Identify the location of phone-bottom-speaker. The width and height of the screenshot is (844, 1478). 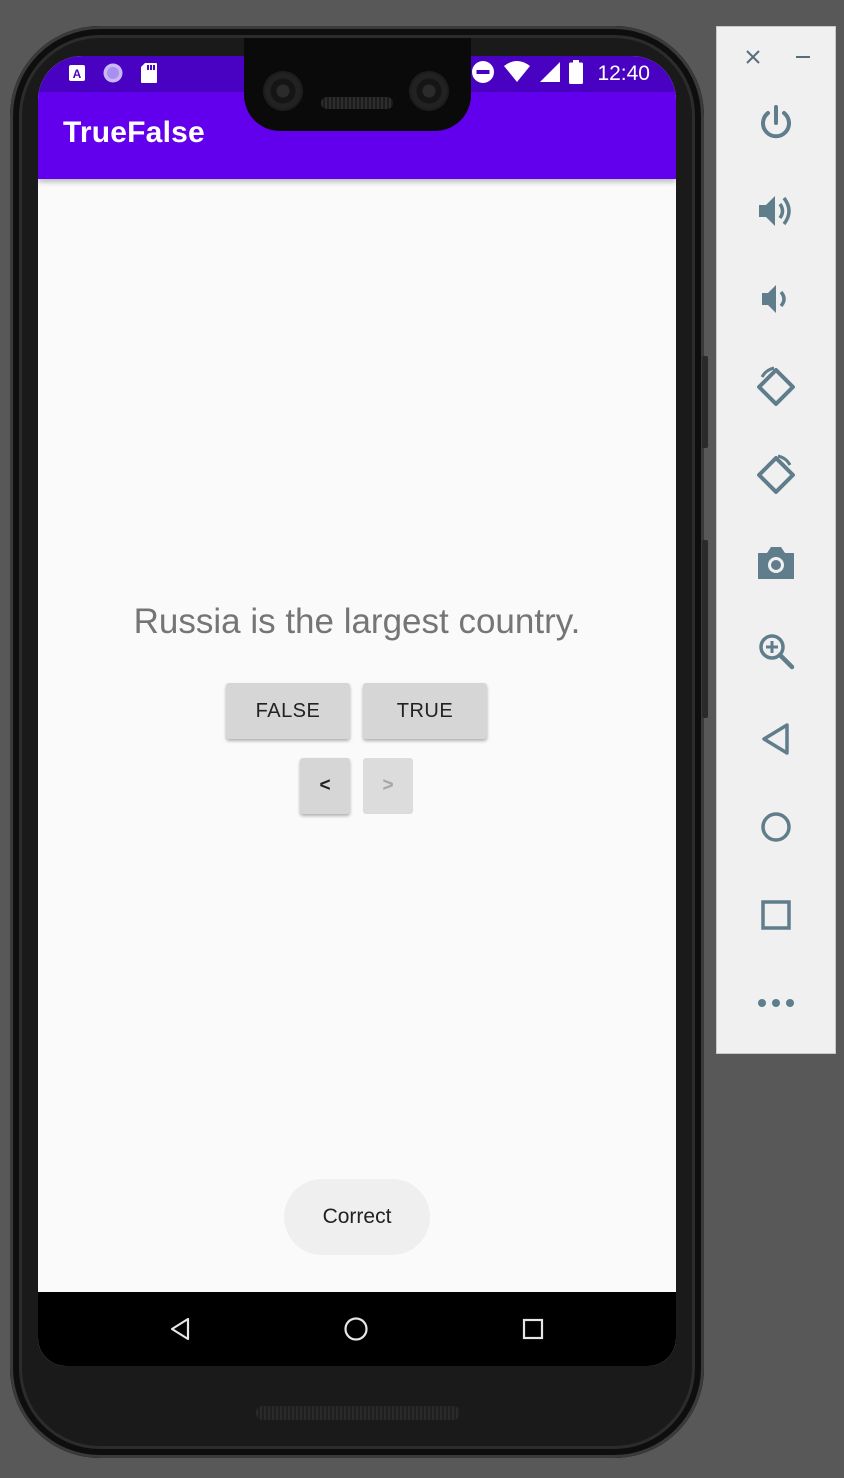
(358, 1413).